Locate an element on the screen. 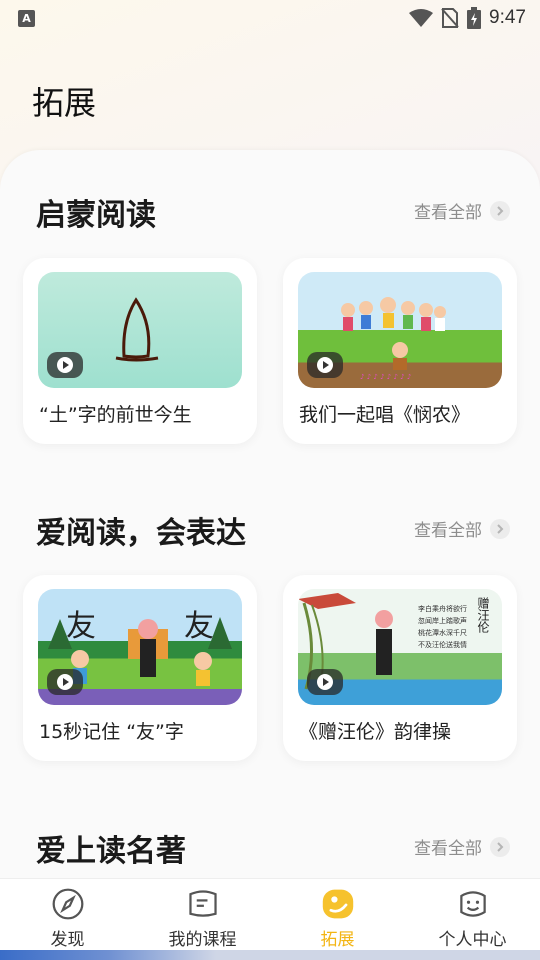 The image size is (540, 960). smiley-icon is located at coordinates (472, 904).